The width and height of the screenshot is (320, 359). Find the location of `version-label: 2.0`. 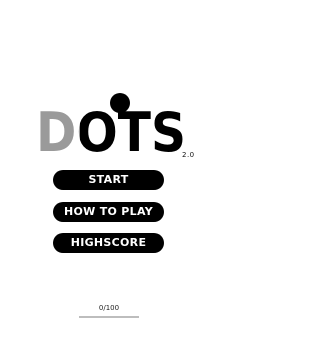

version-label: 2.0 is located at coordinates (188, 155).